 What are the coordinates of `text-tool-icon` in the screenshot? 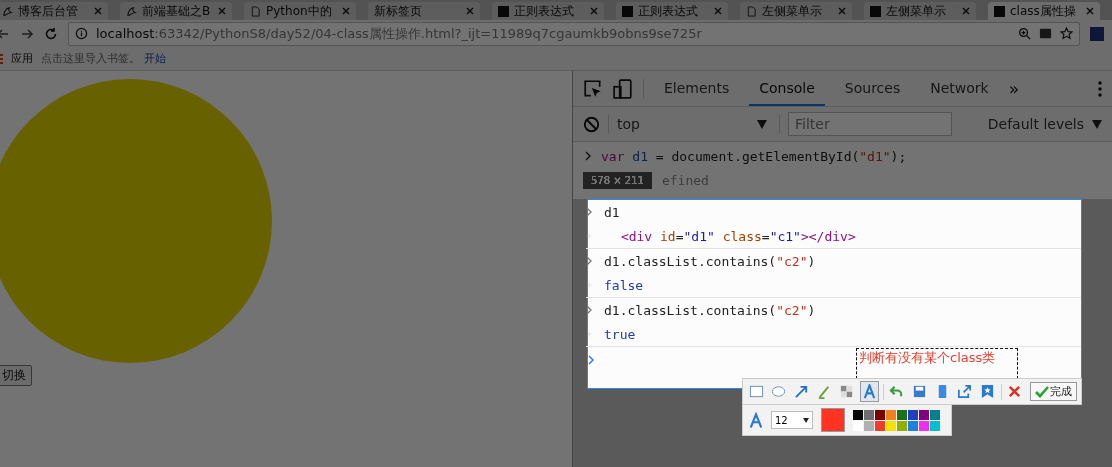 It's located at (869, 391).